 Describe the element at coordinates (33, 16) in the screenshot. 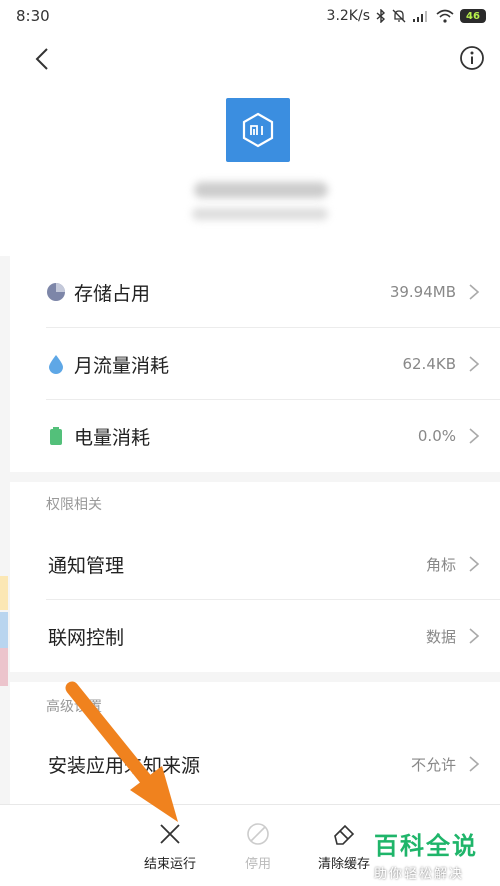

I see `status-time: 8:30` at that location.